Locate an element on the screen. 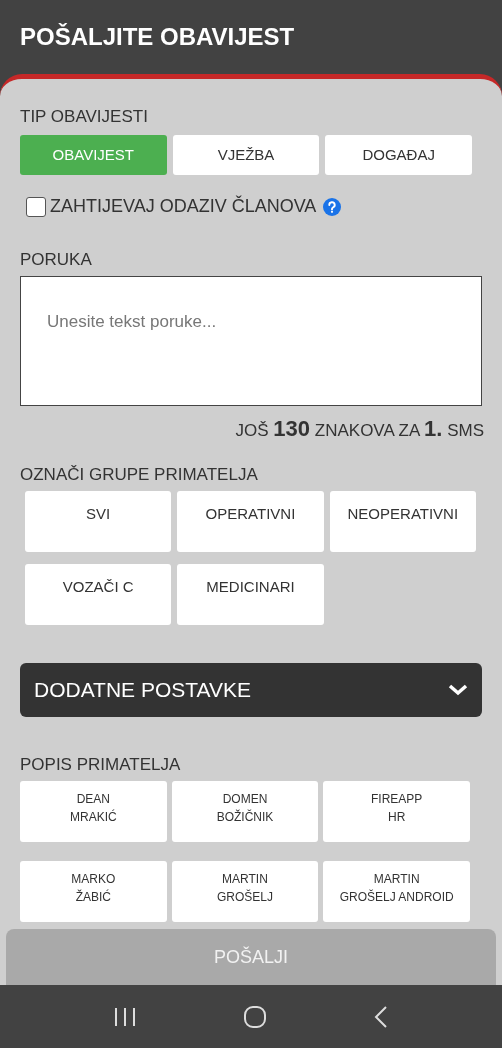 The image size is (502, 1048). screen-title: POŠALJITE OBAVIJEST is located at coordinates (157, 37).